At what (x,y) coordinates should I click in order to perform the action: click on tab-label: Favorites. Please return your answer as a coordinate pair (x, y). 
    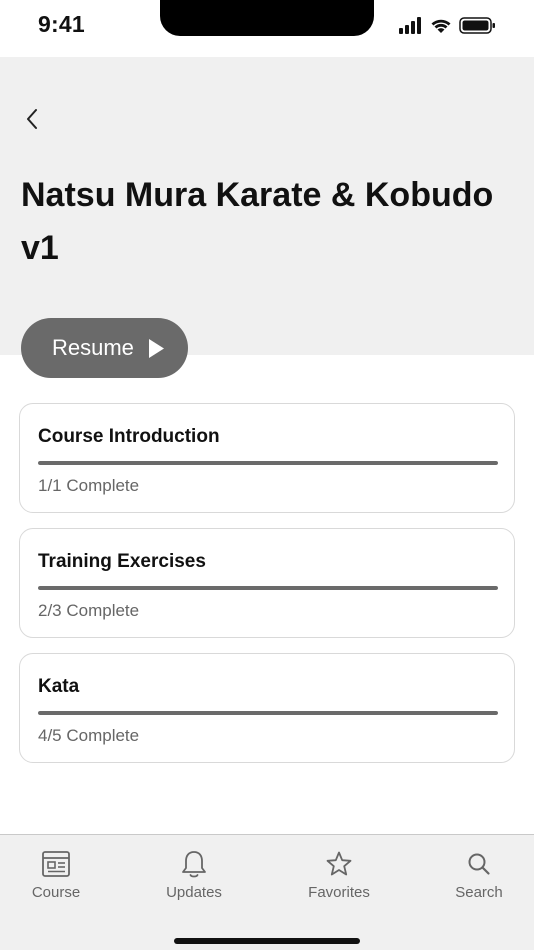
    Looking at the image, I should click on (339, 892).